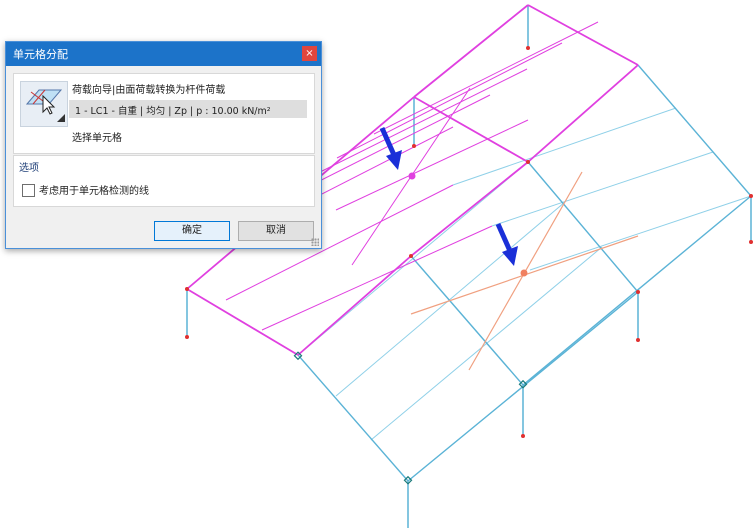 This screenshot has height=531, width=754. I want to click on selected-cell-center, so click(412, 176).